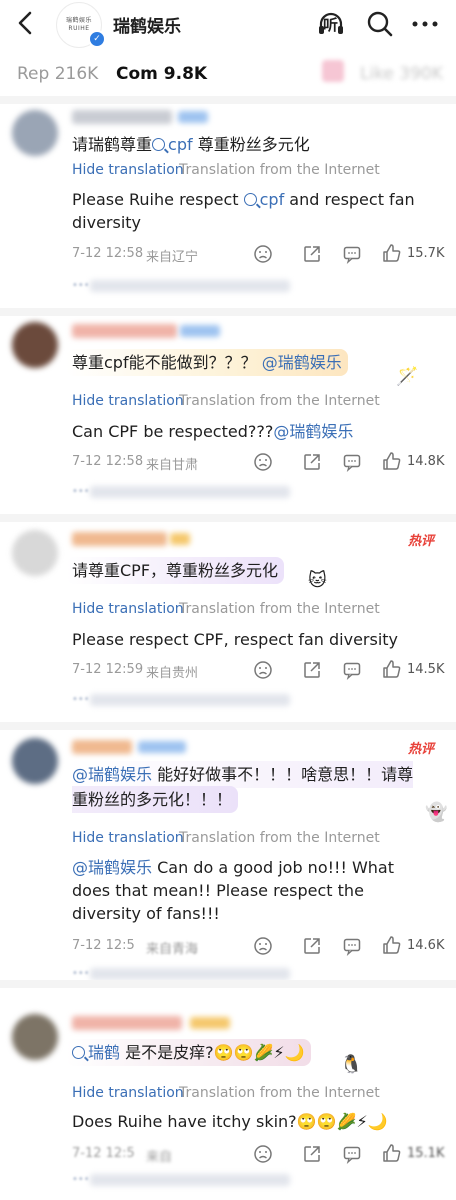 The image size is (456, 1200). I want to click on account-name: 瑞鹤娱乐, so click(147, 24).